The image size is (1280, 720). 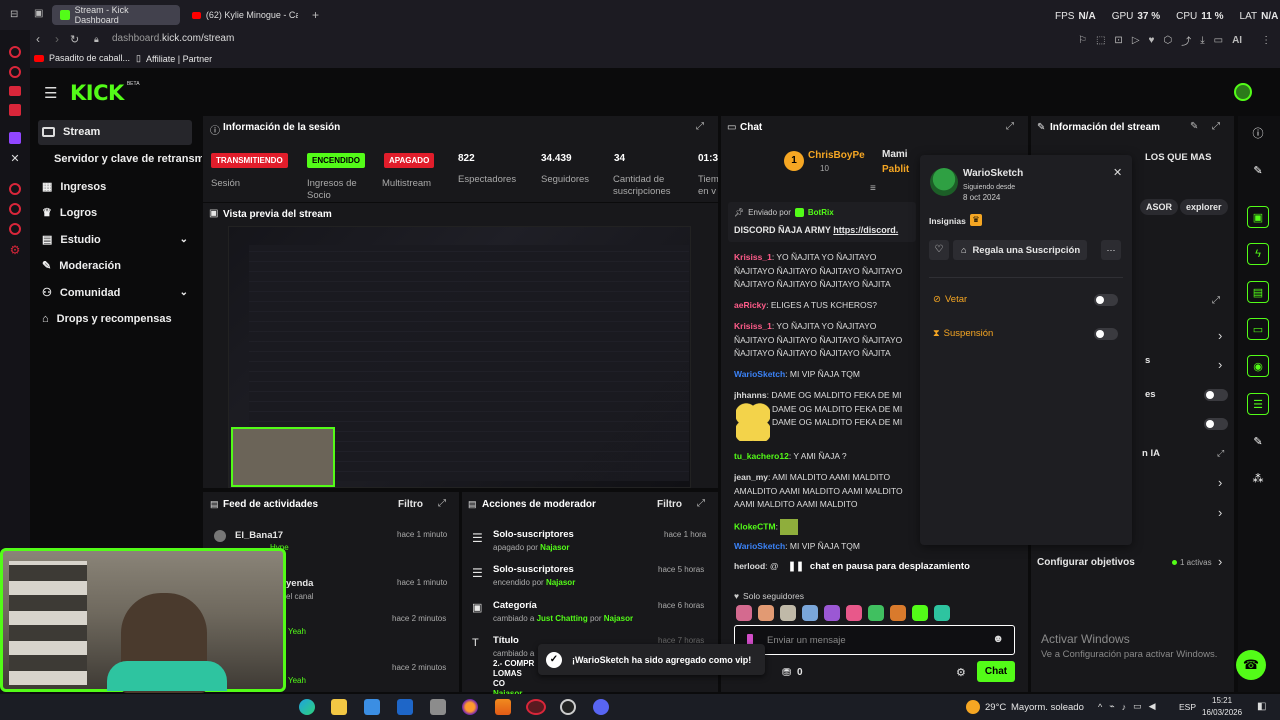 What do you see at coordinates (996, 671) in the screenshot?
I see `chat-send-button: Chat` at bounding box center [996, 671].